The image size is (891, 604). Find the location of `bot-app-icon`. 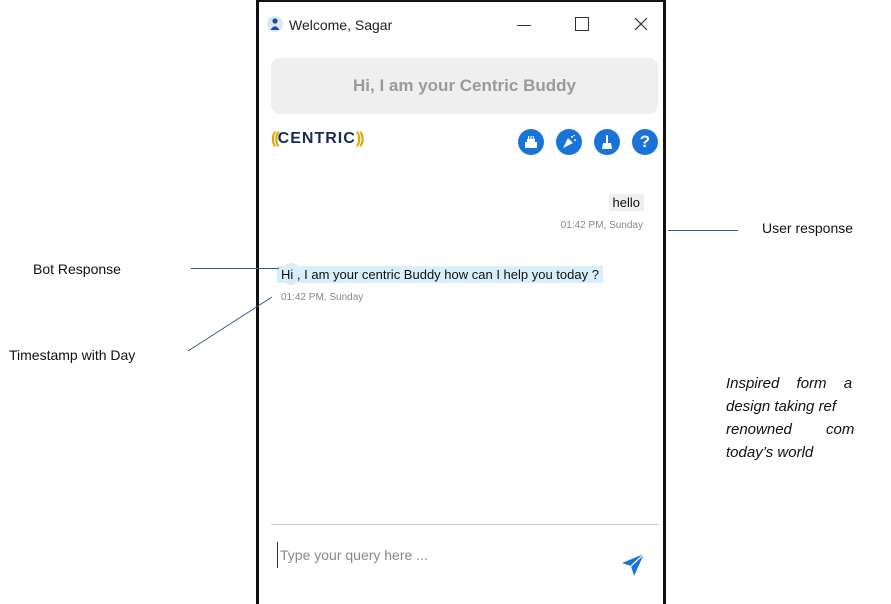

bot-app-icon is located at coordinates (275, 24).